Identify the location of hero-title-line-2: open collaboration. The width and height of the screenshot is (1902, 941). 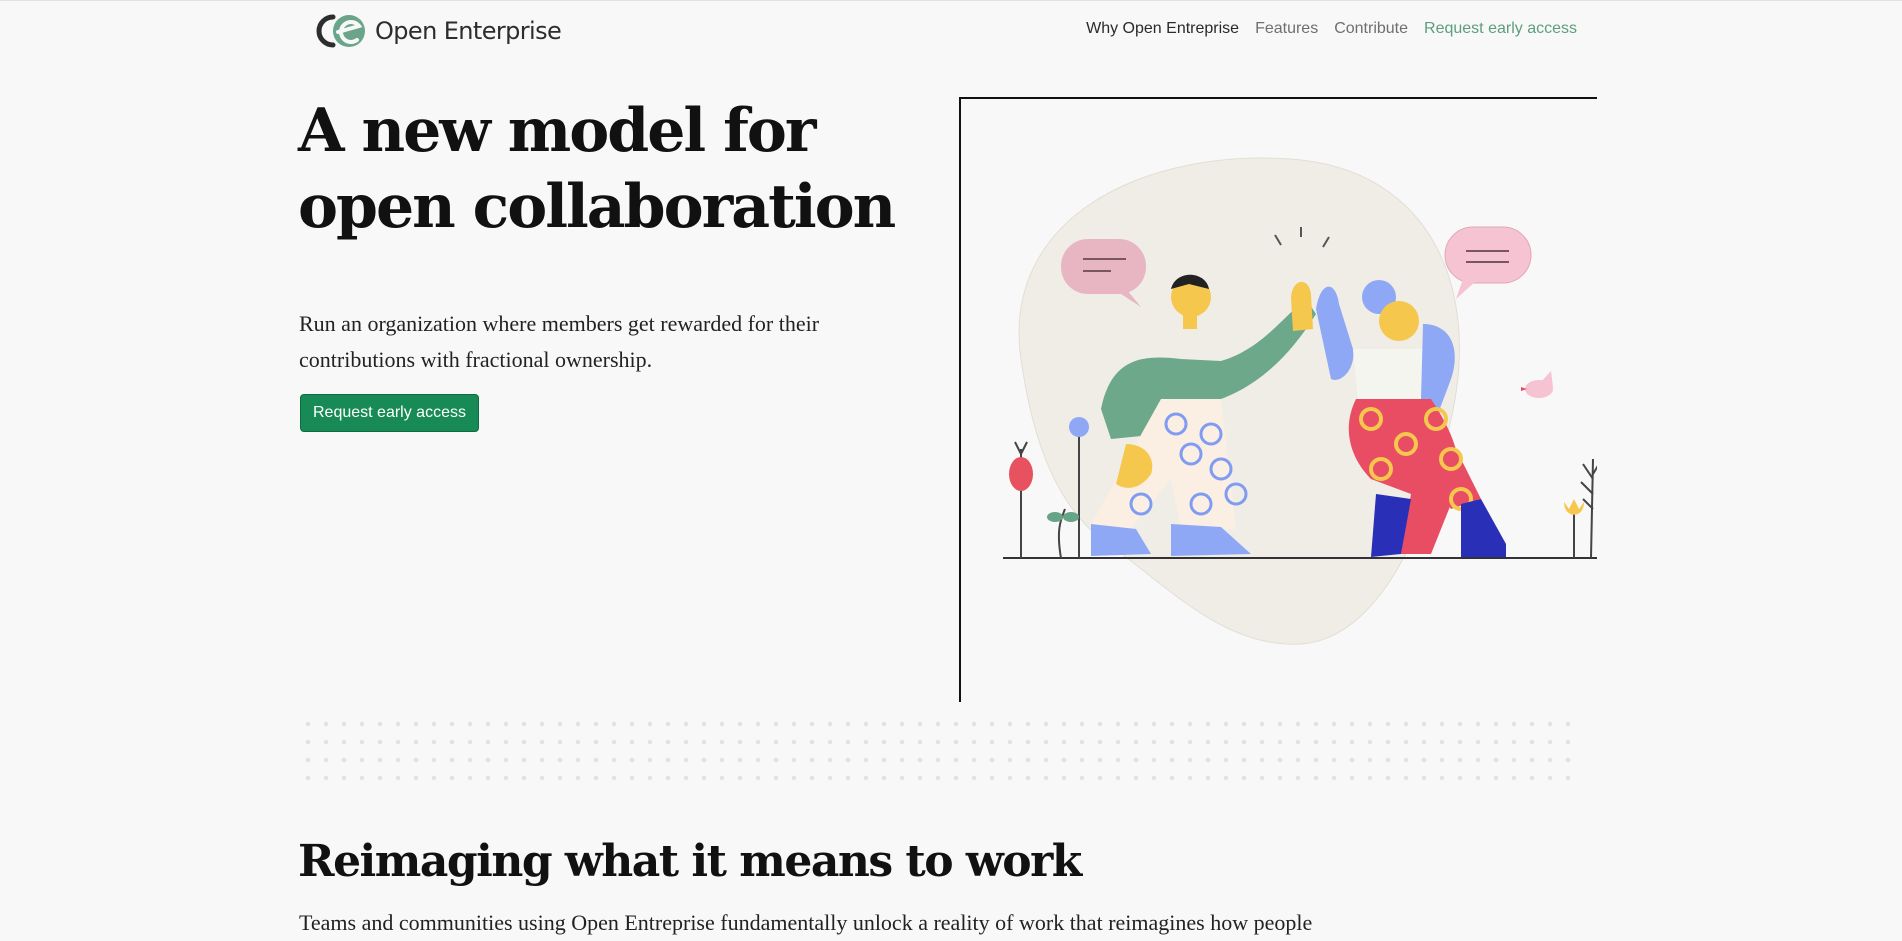
(597, 207).